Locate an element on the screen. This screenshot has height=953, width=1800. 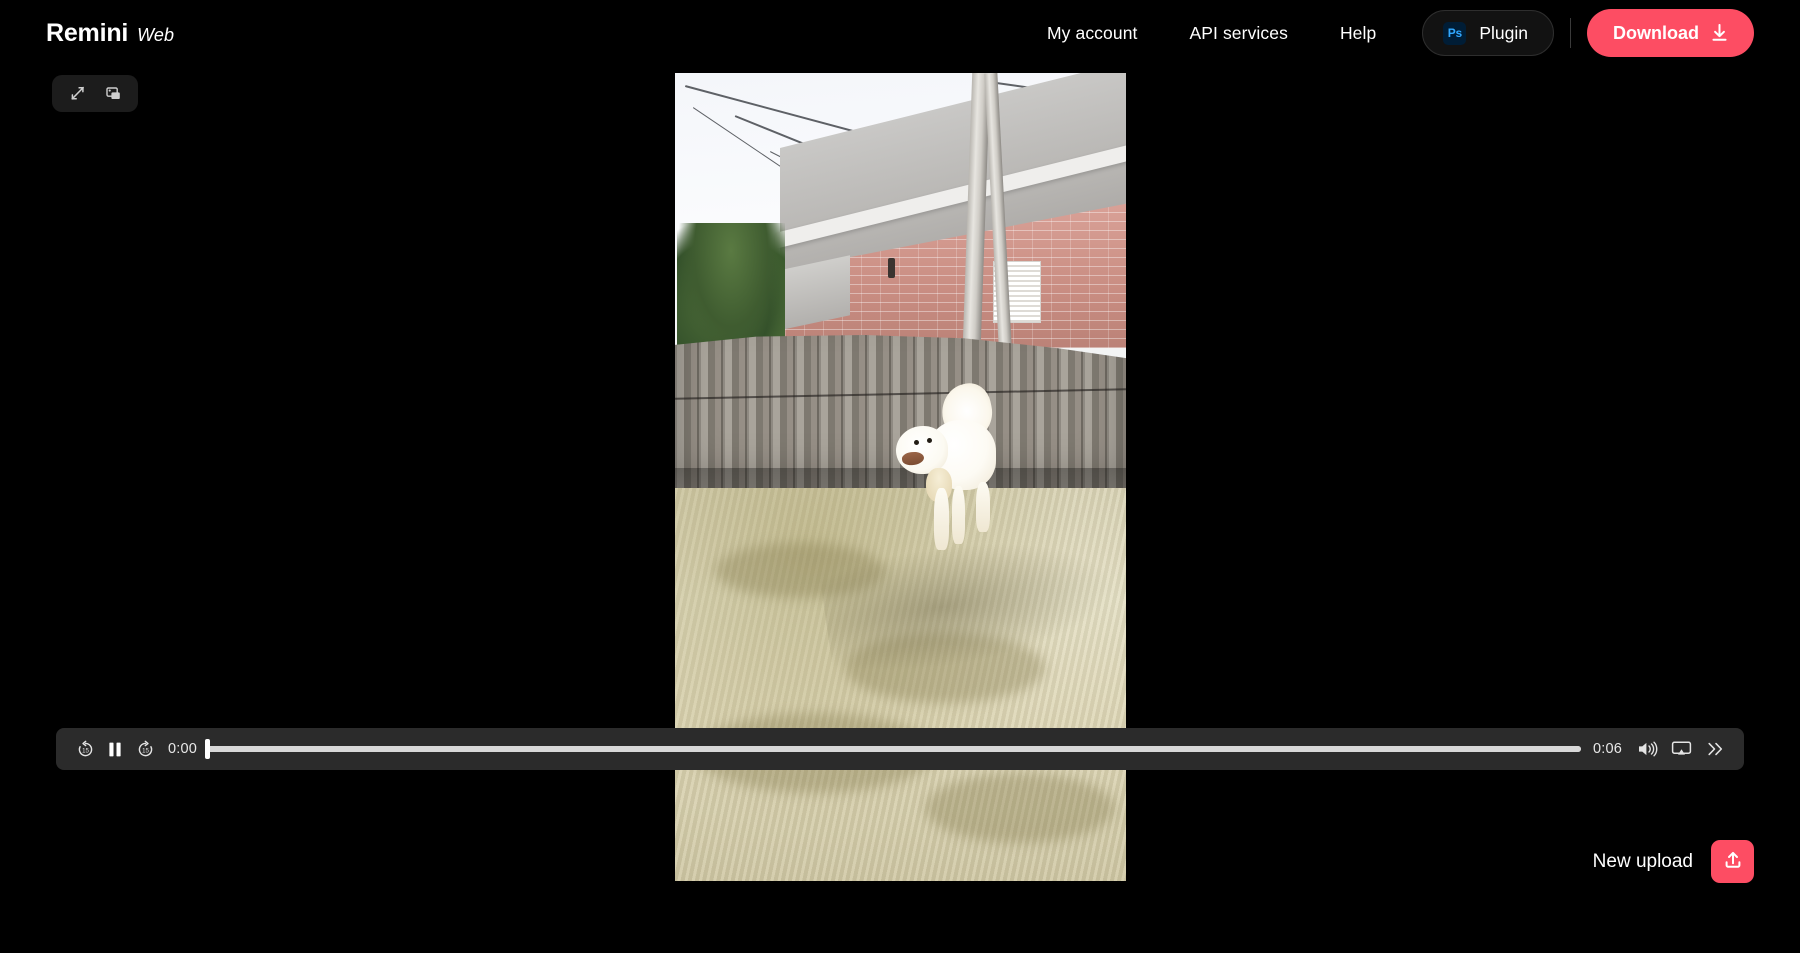
volume-high-icon is located at coordinates (1647, 749).